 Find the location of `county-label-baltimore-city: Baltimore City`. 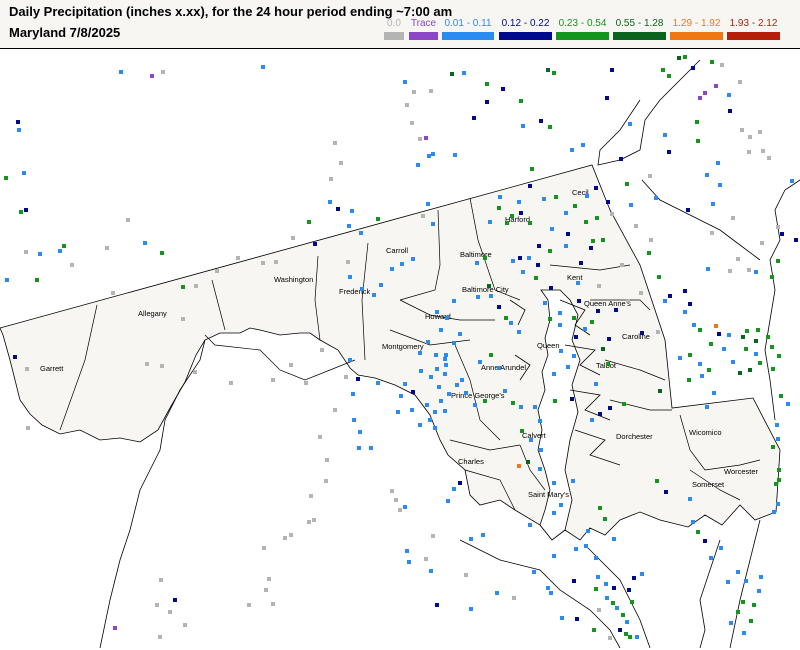

county-label-baltimore-city: Baltimore City is located at coordinates (485, 289).